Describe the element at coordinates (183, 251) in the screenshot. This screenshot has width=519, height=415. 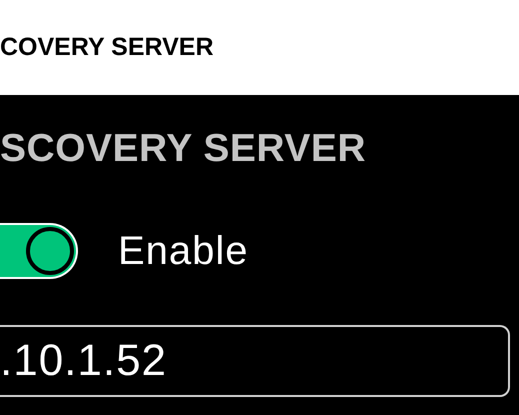
I see `enable-label: Enable` at that location.